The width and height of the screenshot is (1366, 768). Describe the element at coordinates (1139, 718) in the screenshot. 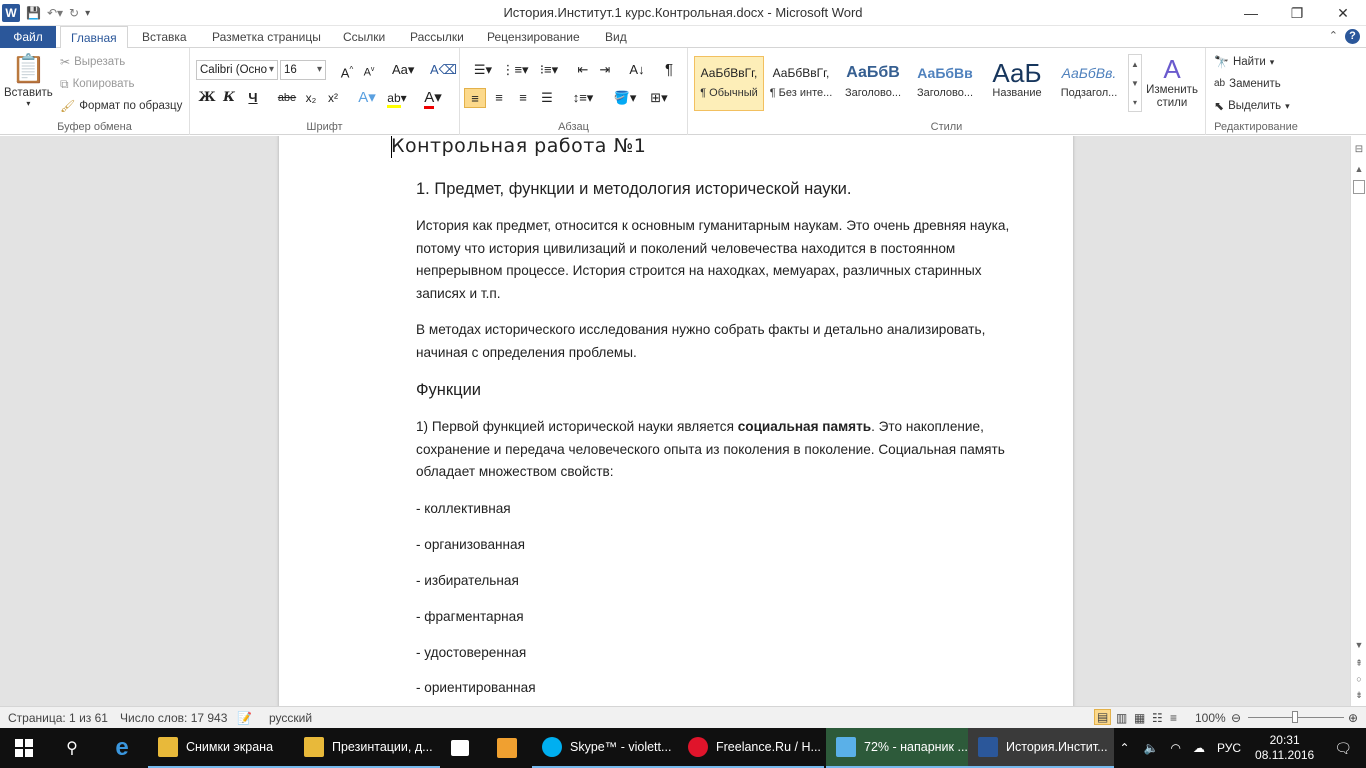

I see `web-layout-icon: ▦` at that location.